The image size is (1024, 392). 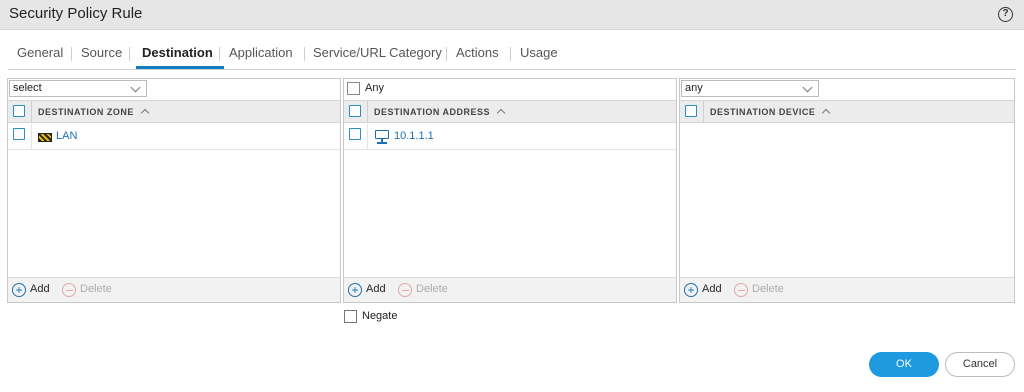 I want to click on zone-icon, so click(x=45, y=137).